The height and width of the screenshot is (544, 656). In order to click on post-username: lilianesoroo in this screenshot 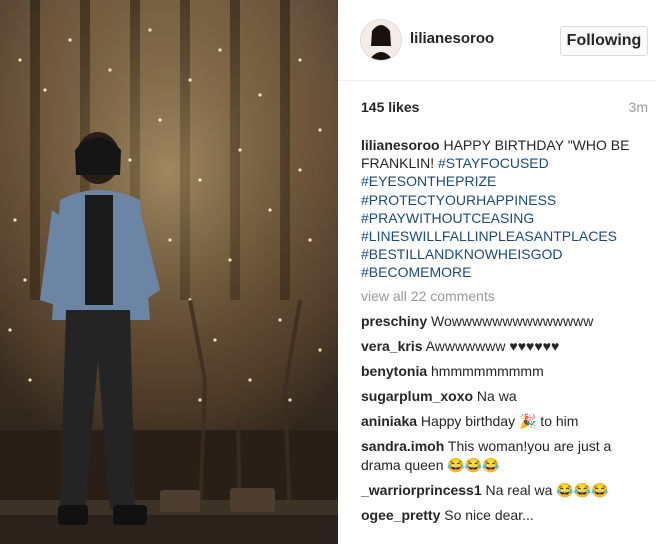, I will do `click(452, 38)`.